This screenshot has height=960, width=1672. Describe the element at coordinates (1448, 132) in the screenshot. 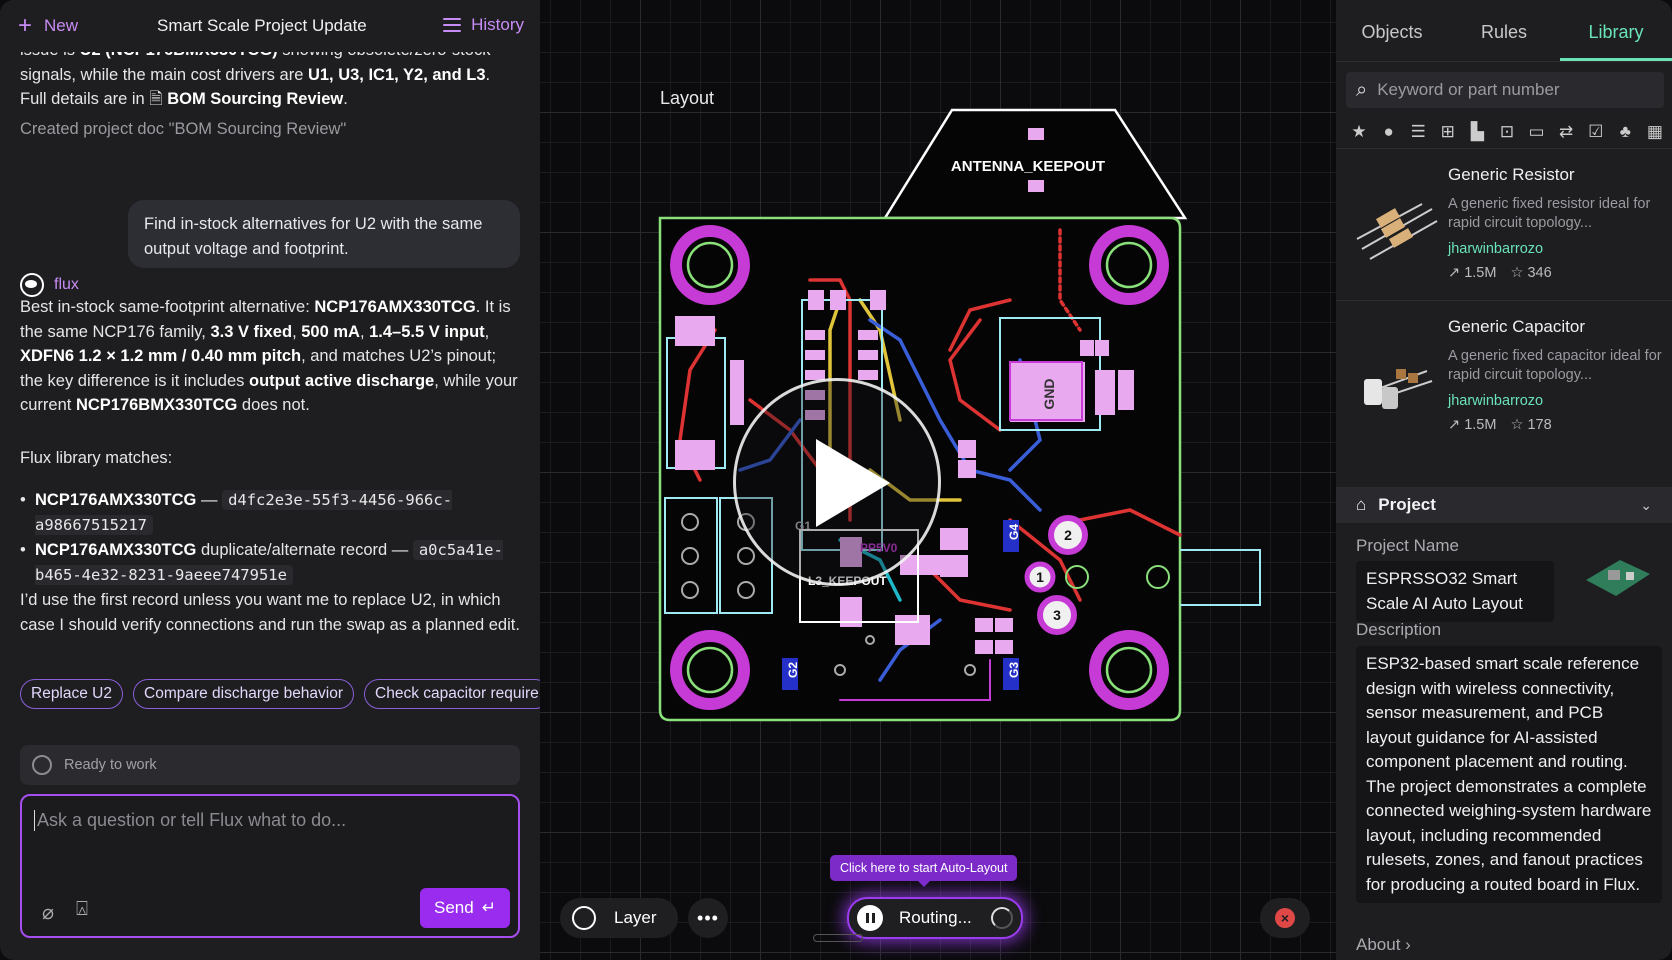

I see `cart-icon: ⊞` at that location.